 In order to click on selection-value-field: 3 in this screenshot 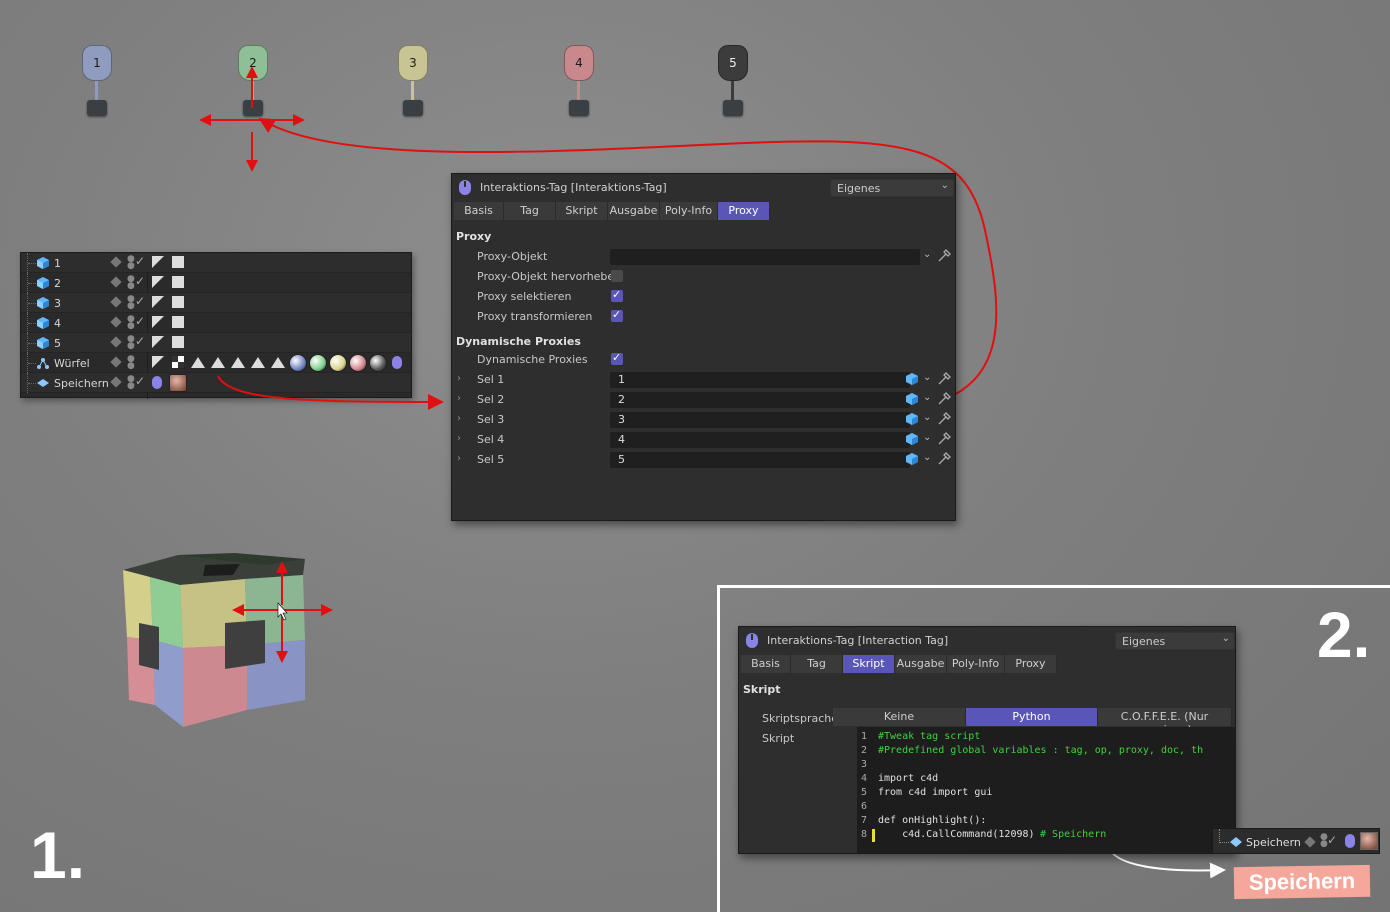, I will do `click(760, 420)`.